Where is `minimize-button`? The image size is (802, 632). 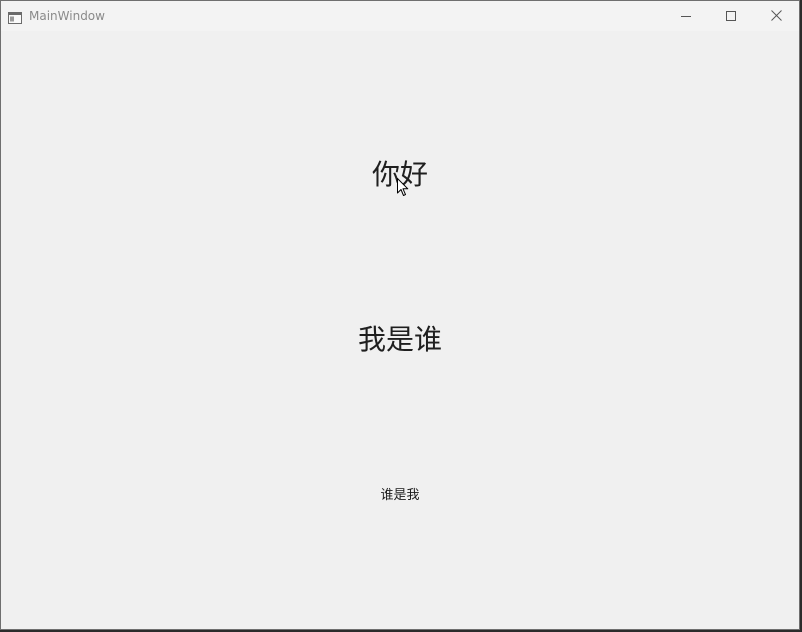
minimize-button is located at coordinates (686, 15).